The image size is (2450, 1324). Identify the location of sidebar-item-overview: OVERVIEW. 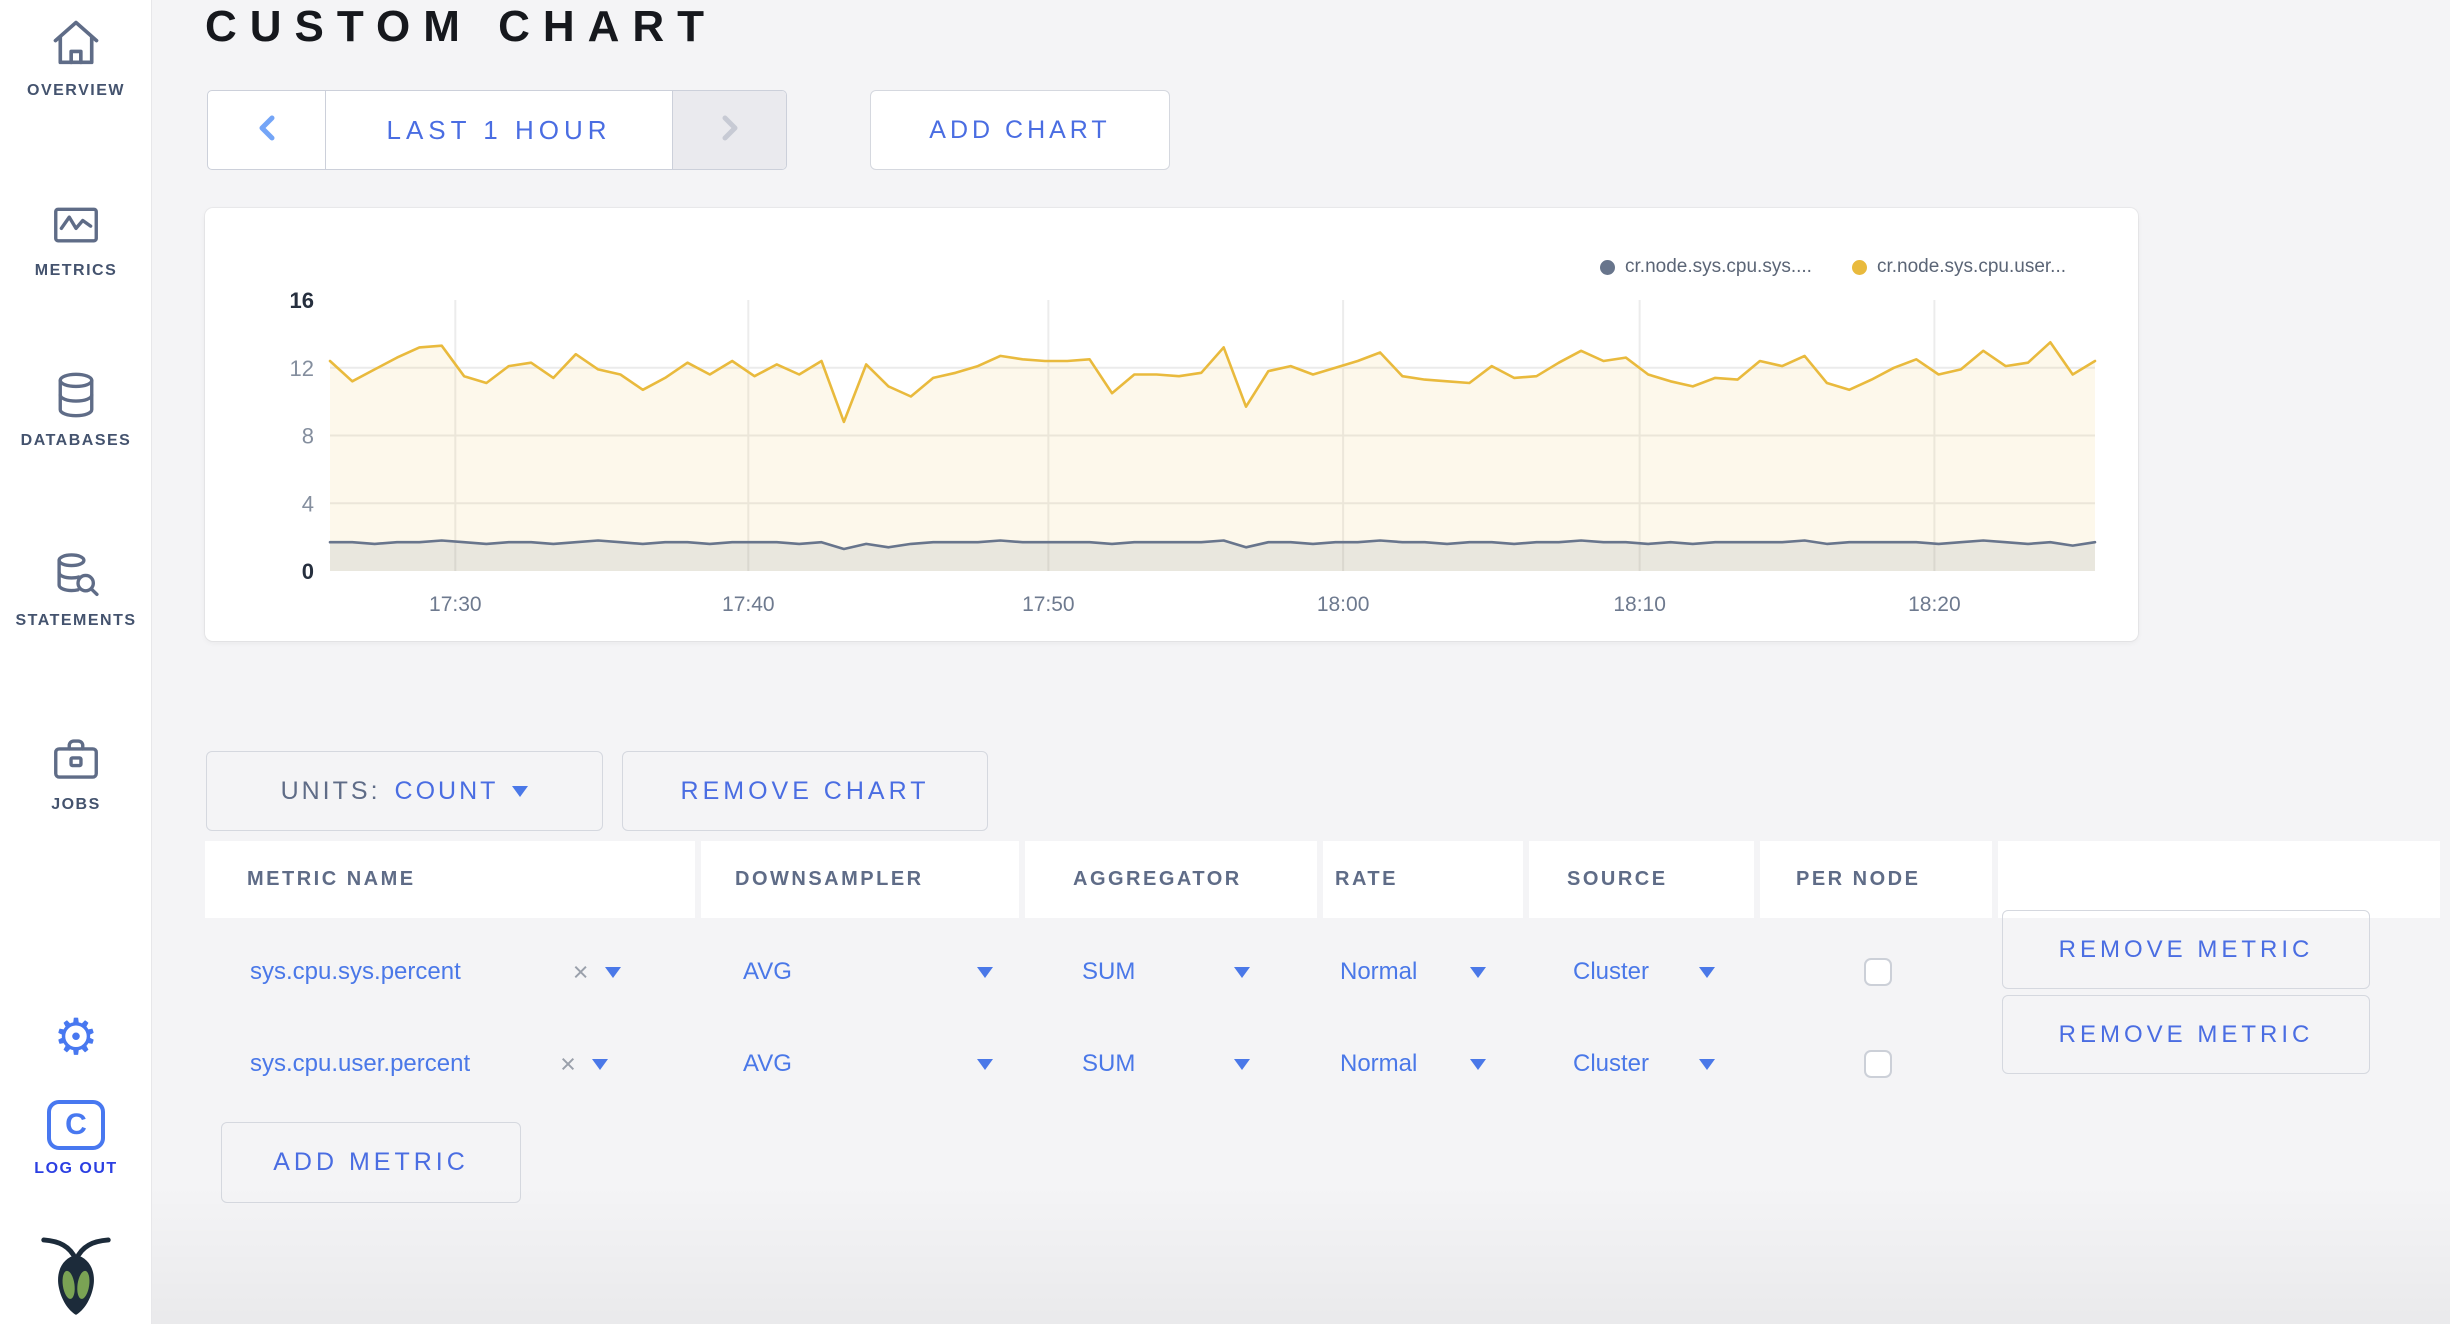
(76, 57).